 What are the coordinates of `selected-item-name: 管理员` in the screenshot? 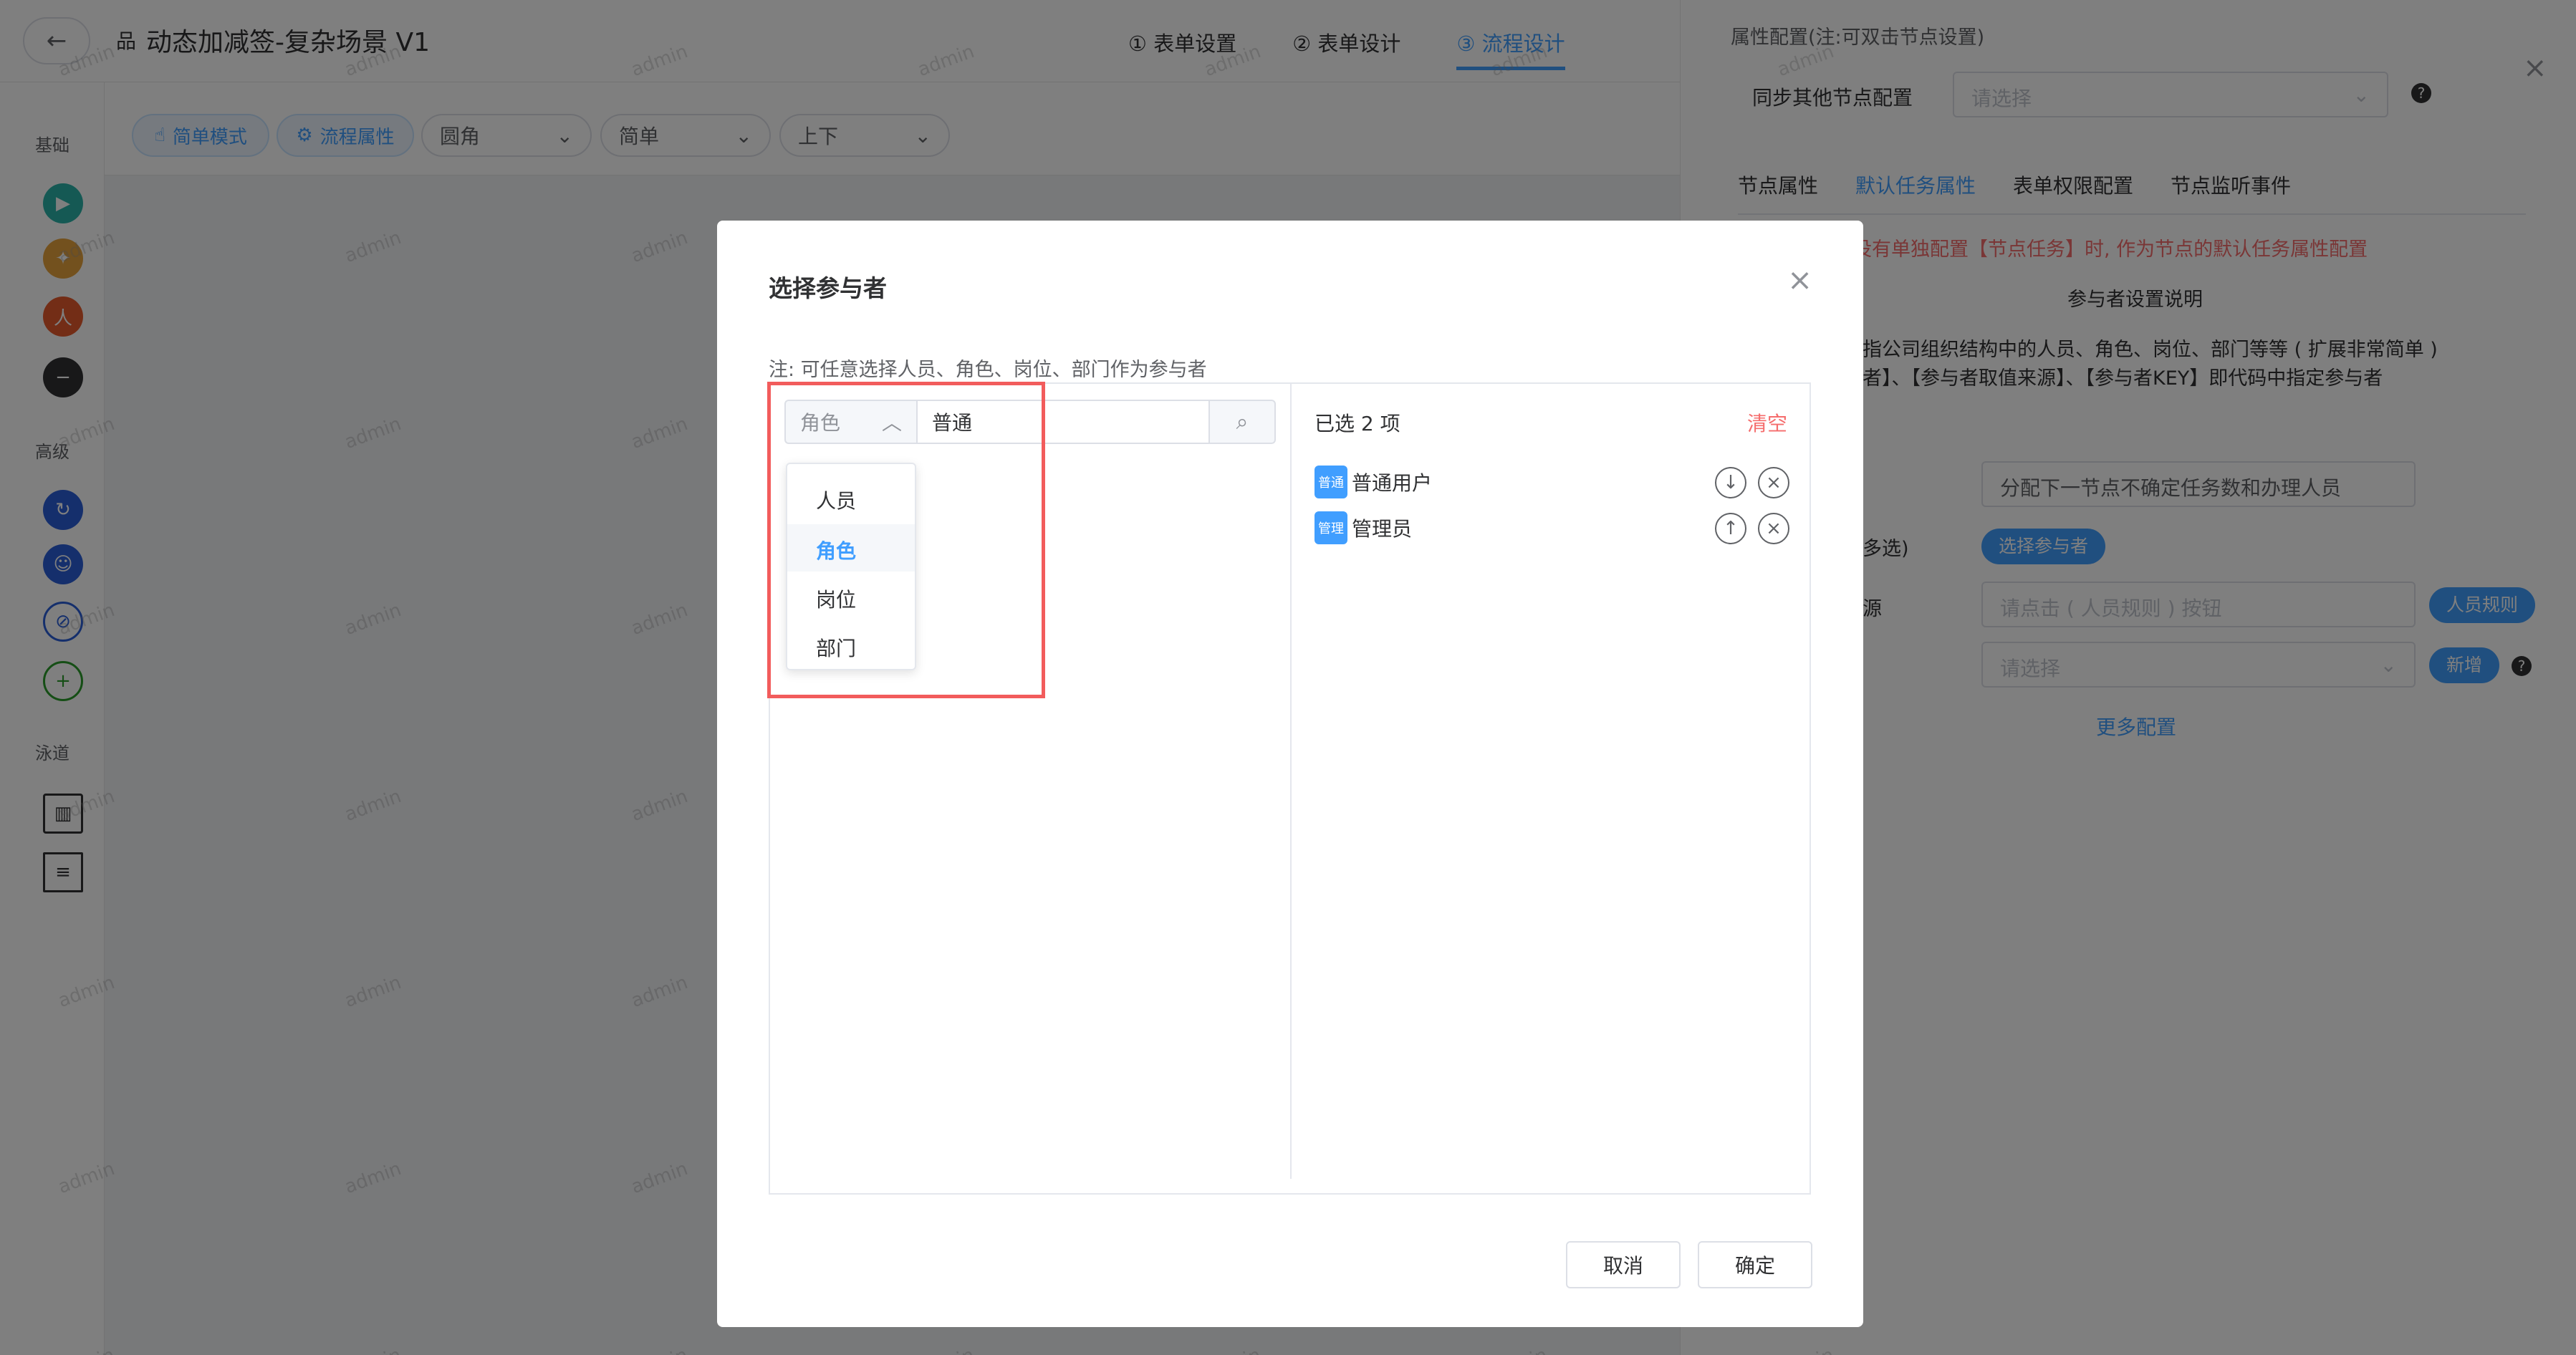 It's located at (1382, 529).